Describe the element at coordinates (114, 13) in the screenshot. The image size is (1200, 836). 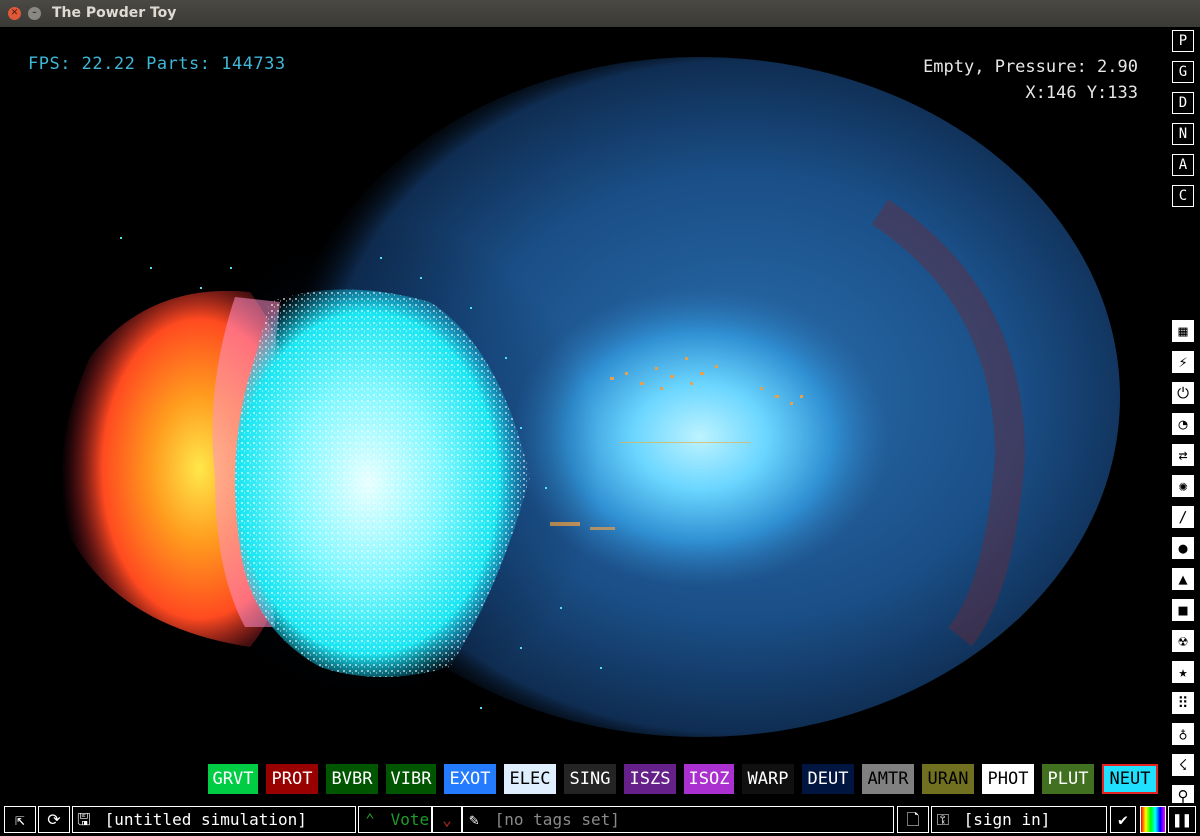
I see `window-title: The Powder Toy` at that location.